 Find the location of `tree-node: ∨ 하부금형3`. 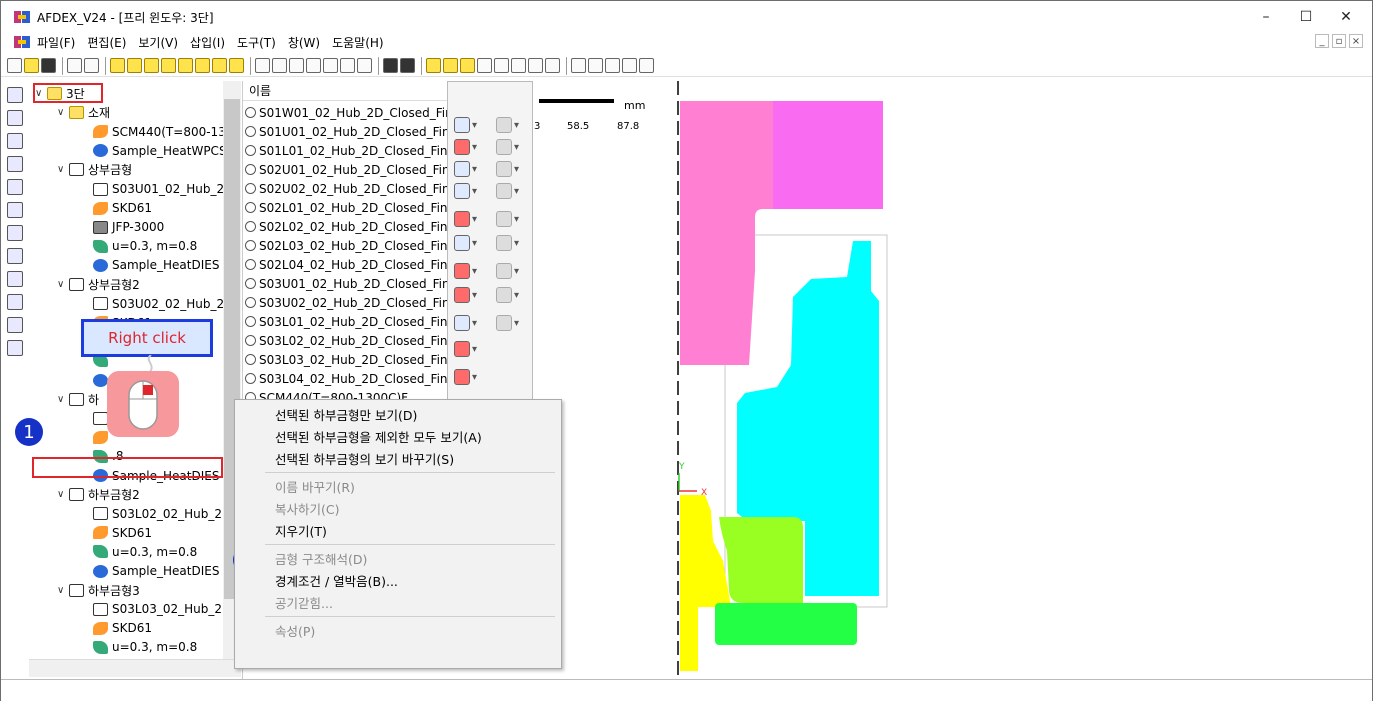

tree-node: ∨ 하부금형3 is located at coordinates (98, 590).